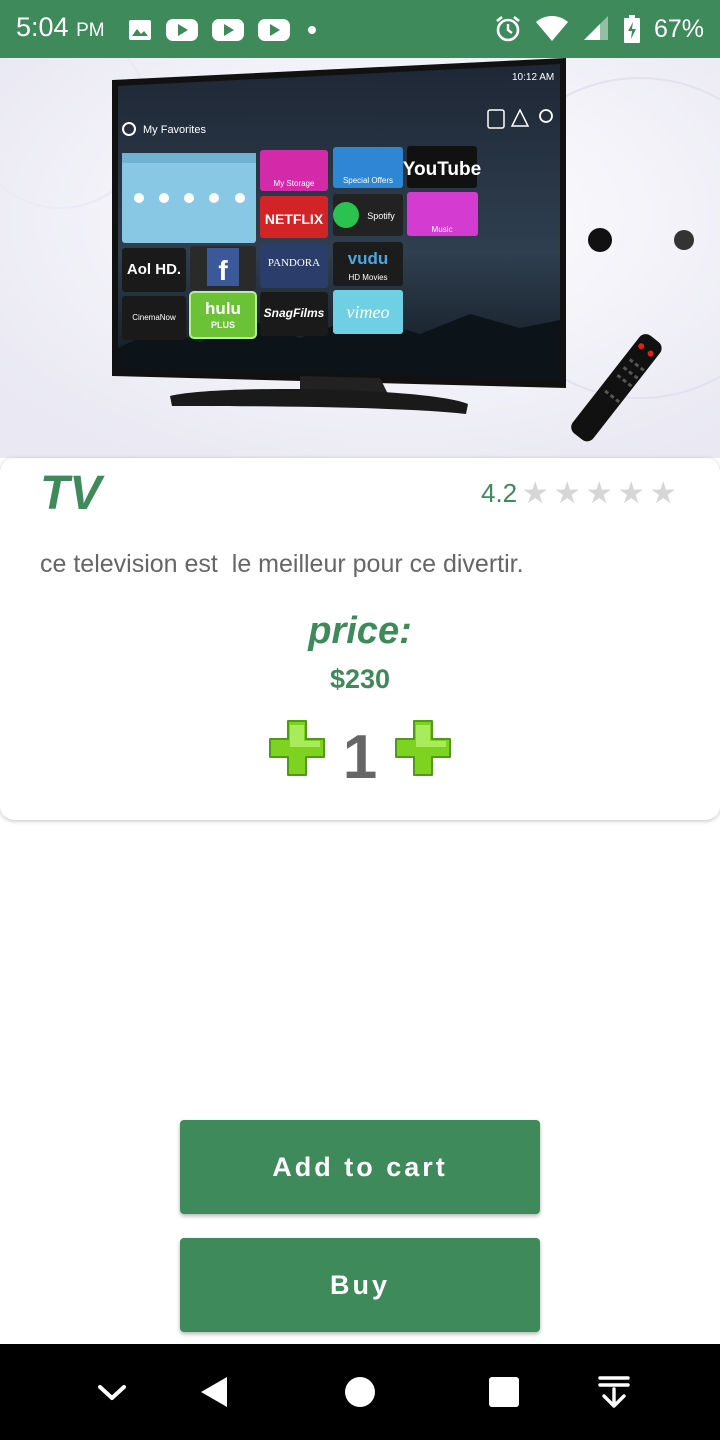 The height and width of the screenshot is (1440, 720). What do you see at coordinates (368, 180) in the screenshot?
I see `tile-special-offers: Special Offers` at bounding box center [368, 180].